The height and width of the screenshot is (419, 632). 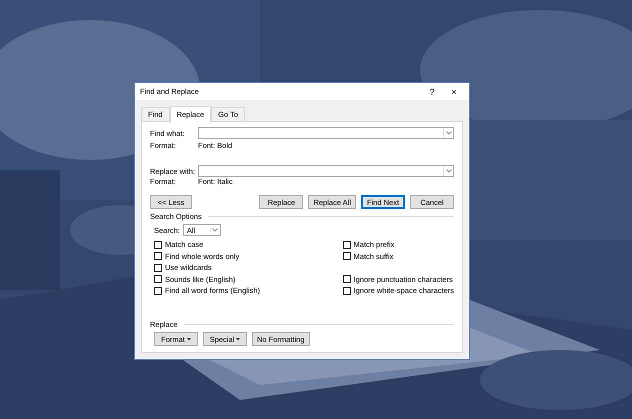 What do you see at coordinates (454, 91) in the screenshot?
I see `close-button: ×` at bounding box center [454, 91].